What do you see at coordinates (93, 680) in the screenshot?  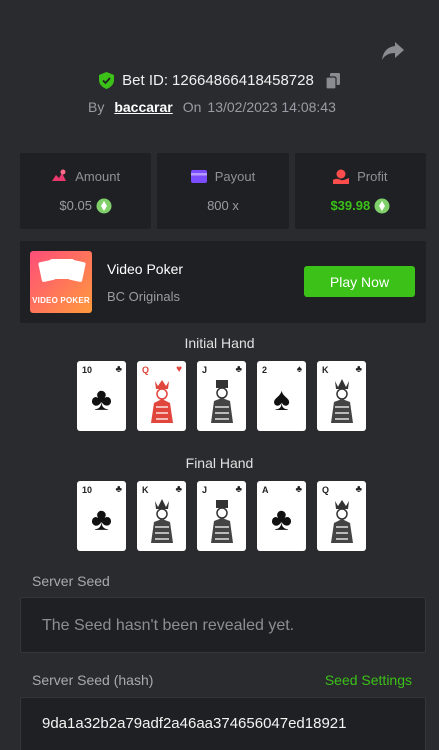 I see `server-seed-hash-label: Server Seed (hash)` at bounding box center [93, 680].